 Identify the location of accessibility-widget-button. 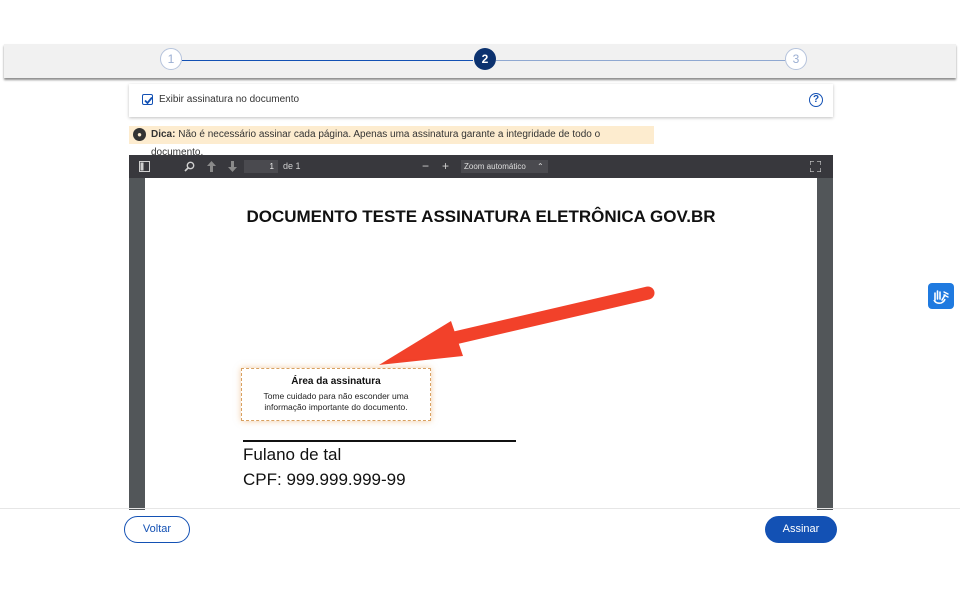
(941, 296).